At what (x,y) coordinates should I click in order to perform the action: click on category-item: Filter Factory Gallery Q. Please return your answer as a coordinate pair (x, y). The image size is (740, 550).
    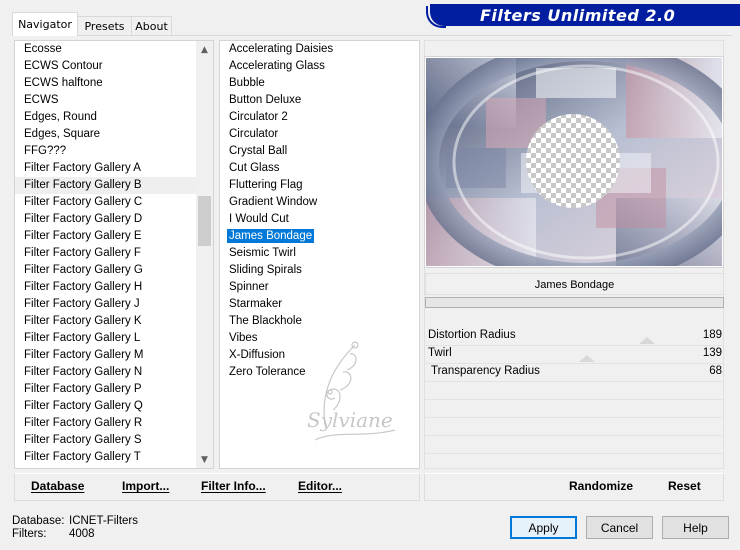
    Looking at the image, I should click on (105, 406).